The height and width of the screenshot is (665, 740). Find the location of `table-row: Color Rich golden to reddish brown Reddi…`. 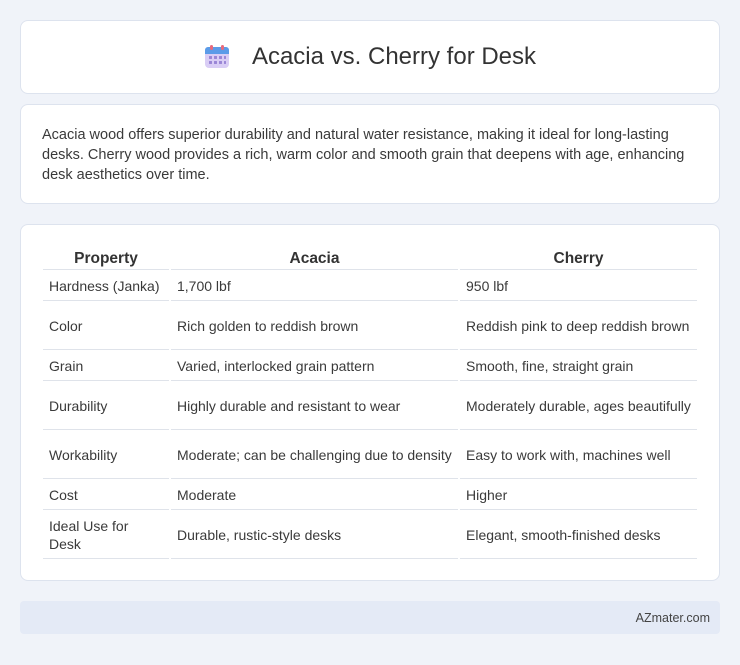

table-row: Color Rich golden to reddish brown Reddi… is located at coordinates (370, 326).